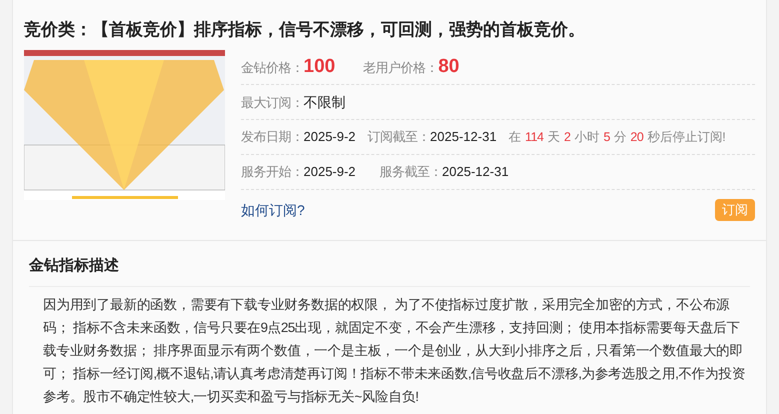 The width and height of the screenshot is (779, 414). I want to click on countdown-value: 114, so click(534, 137).